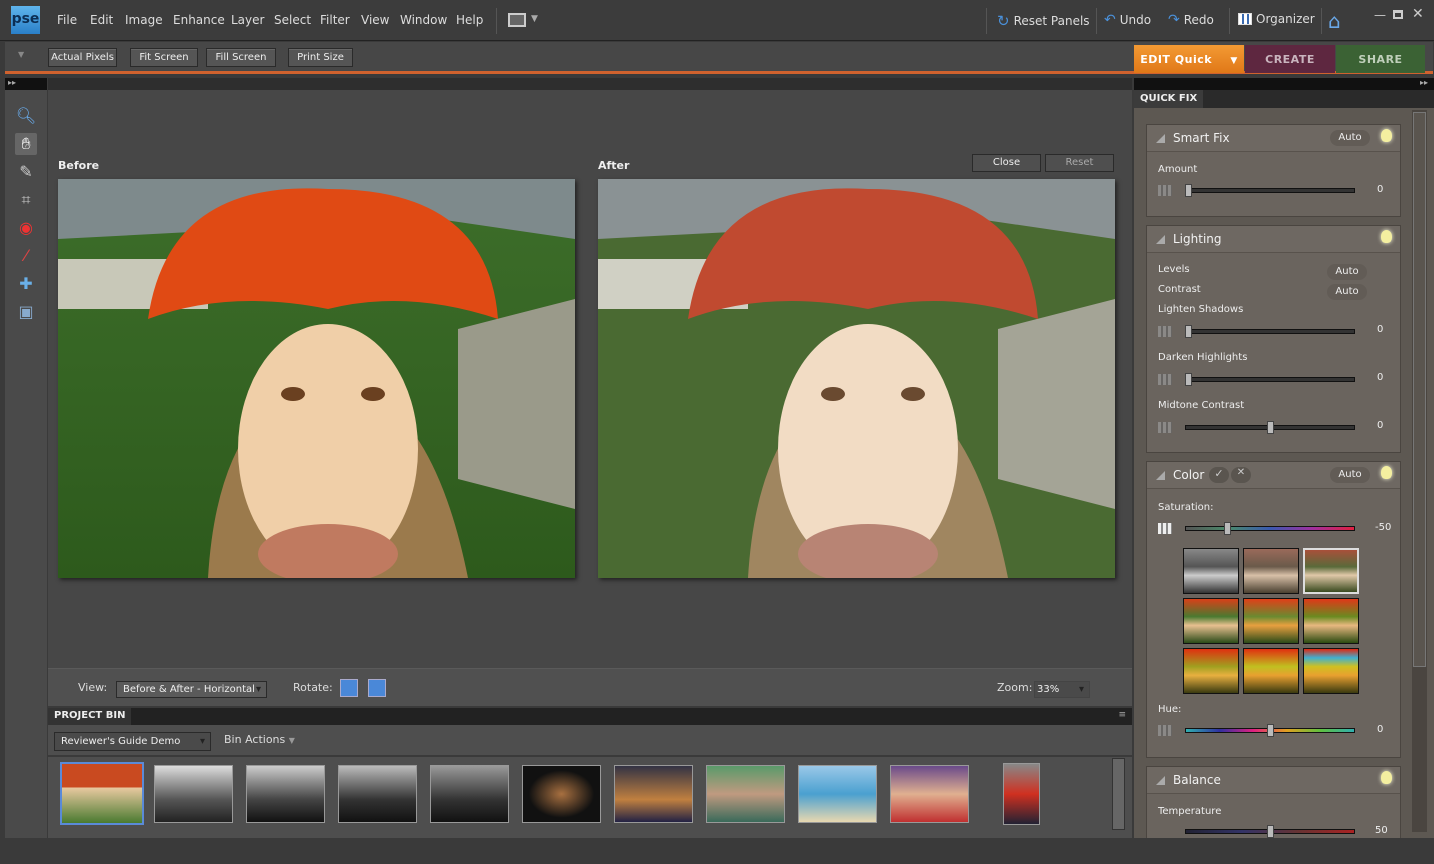 The height and width of the screenshot is (864, 1434). I want to click on smart-fix-auto-button: Auto, so click(1350, 138).